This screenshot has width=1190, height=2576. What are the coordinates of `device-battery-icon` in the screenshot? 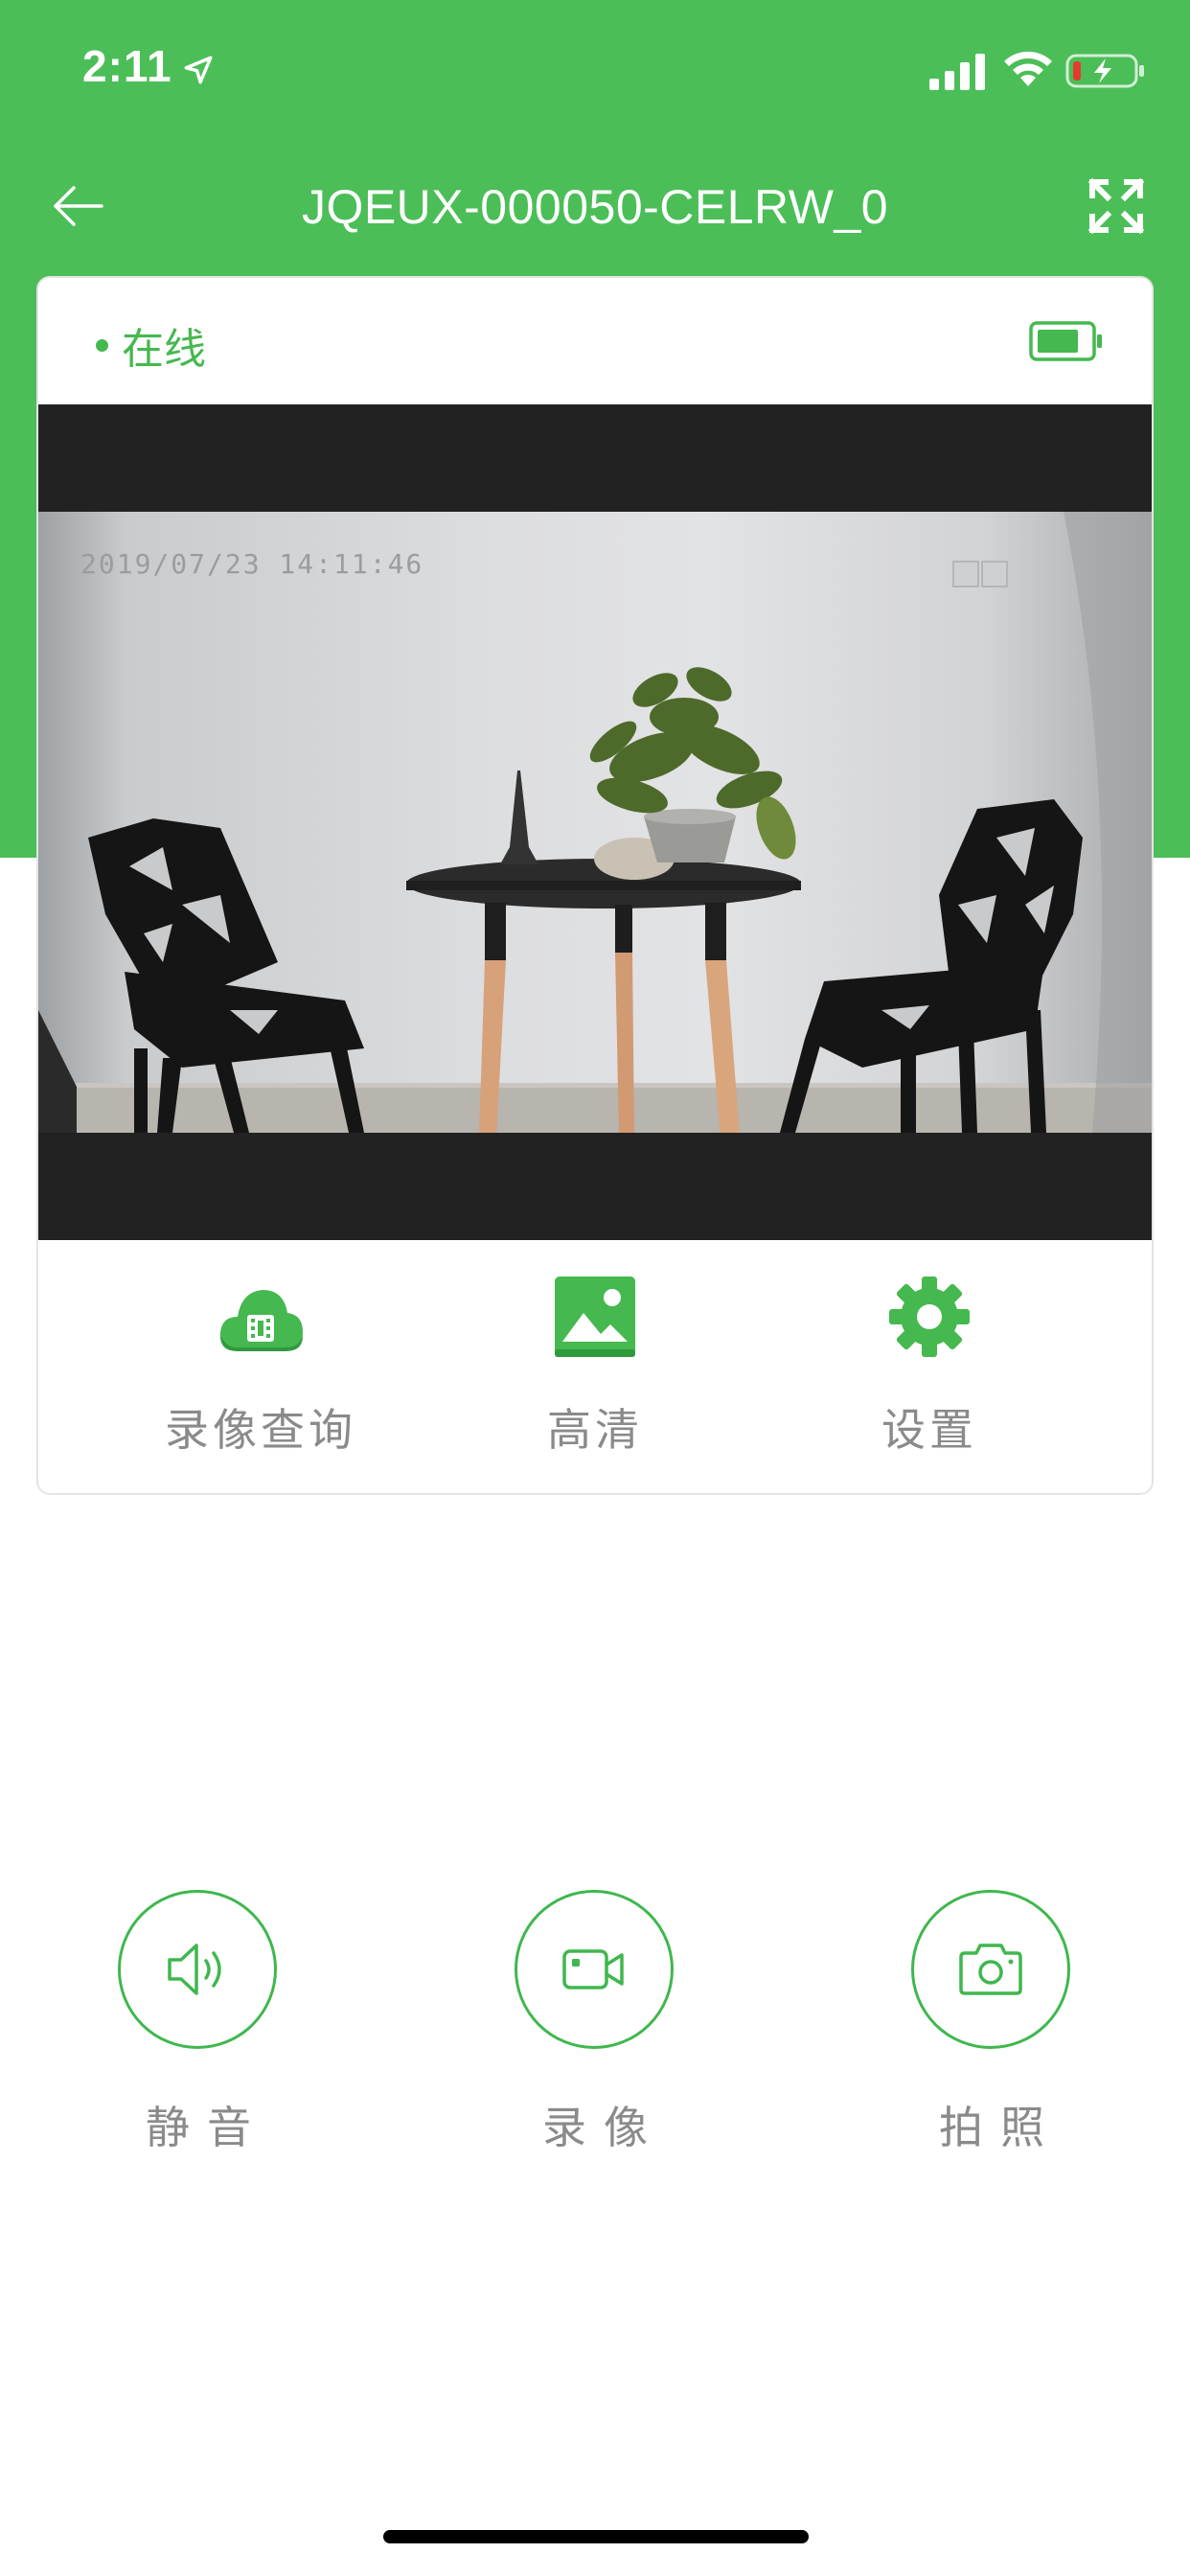 It's located at (1066, 341).